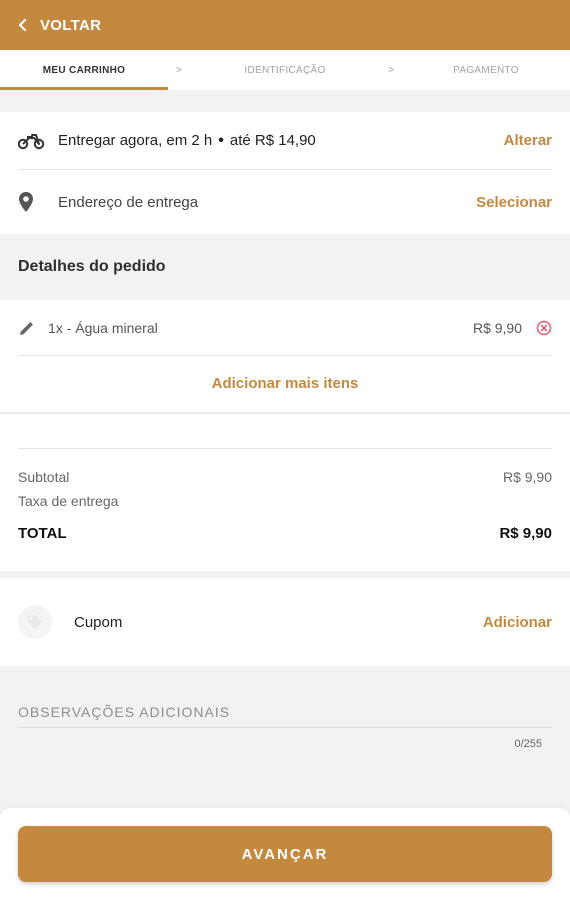  I want to click on delivery-time-text: Entregar agora, em 2 h, so click(135, 140).